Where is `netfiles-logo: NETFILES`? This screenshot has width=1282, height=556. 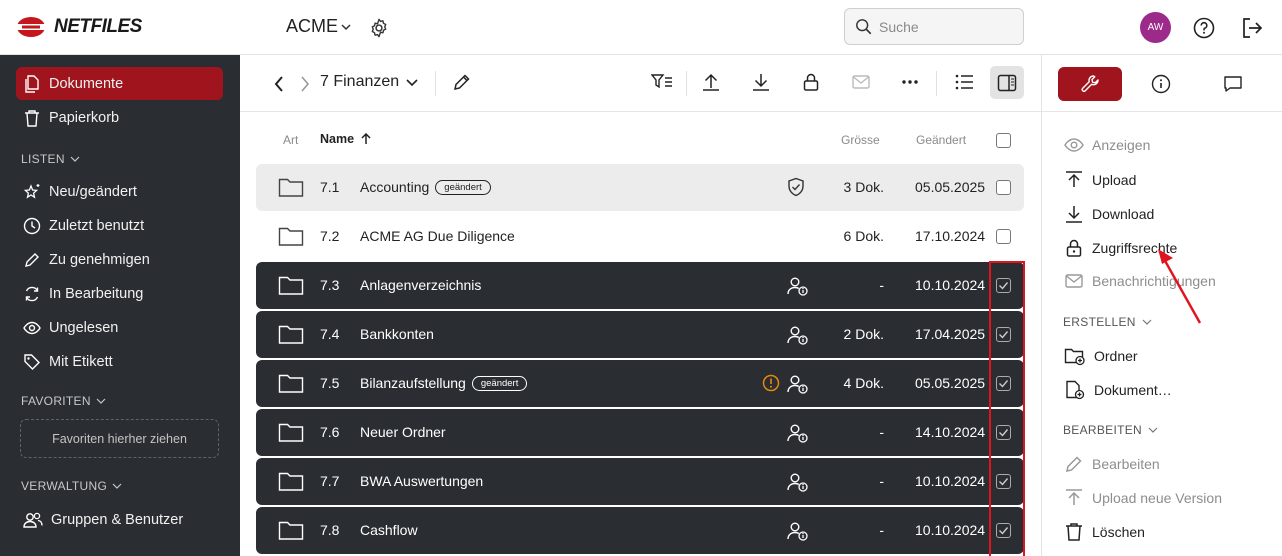 netfiles-logo: NETFILES is located at coordinates (79, 27).